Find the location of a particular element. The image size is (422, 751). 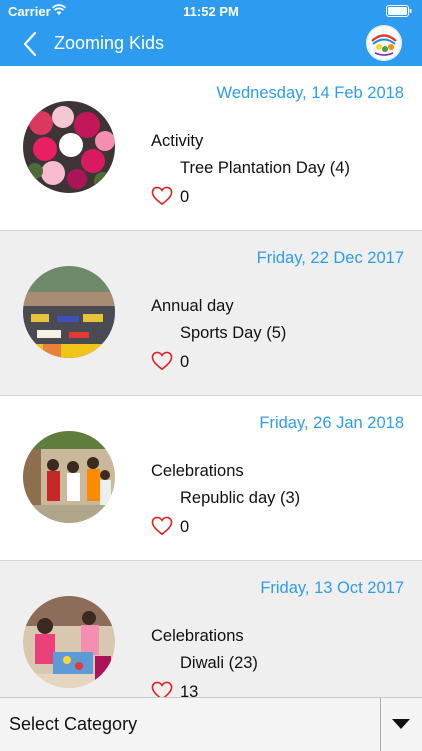

status-bar: Carrier 11:52 PM is located at coordinates (211, 11).